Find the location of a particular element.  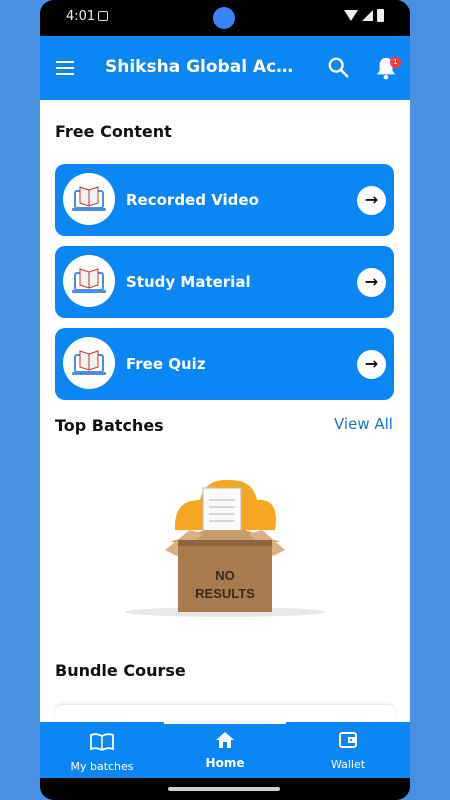

free-content-item-recorded-video: Recorded Video → is located at coordinates (224, 200).